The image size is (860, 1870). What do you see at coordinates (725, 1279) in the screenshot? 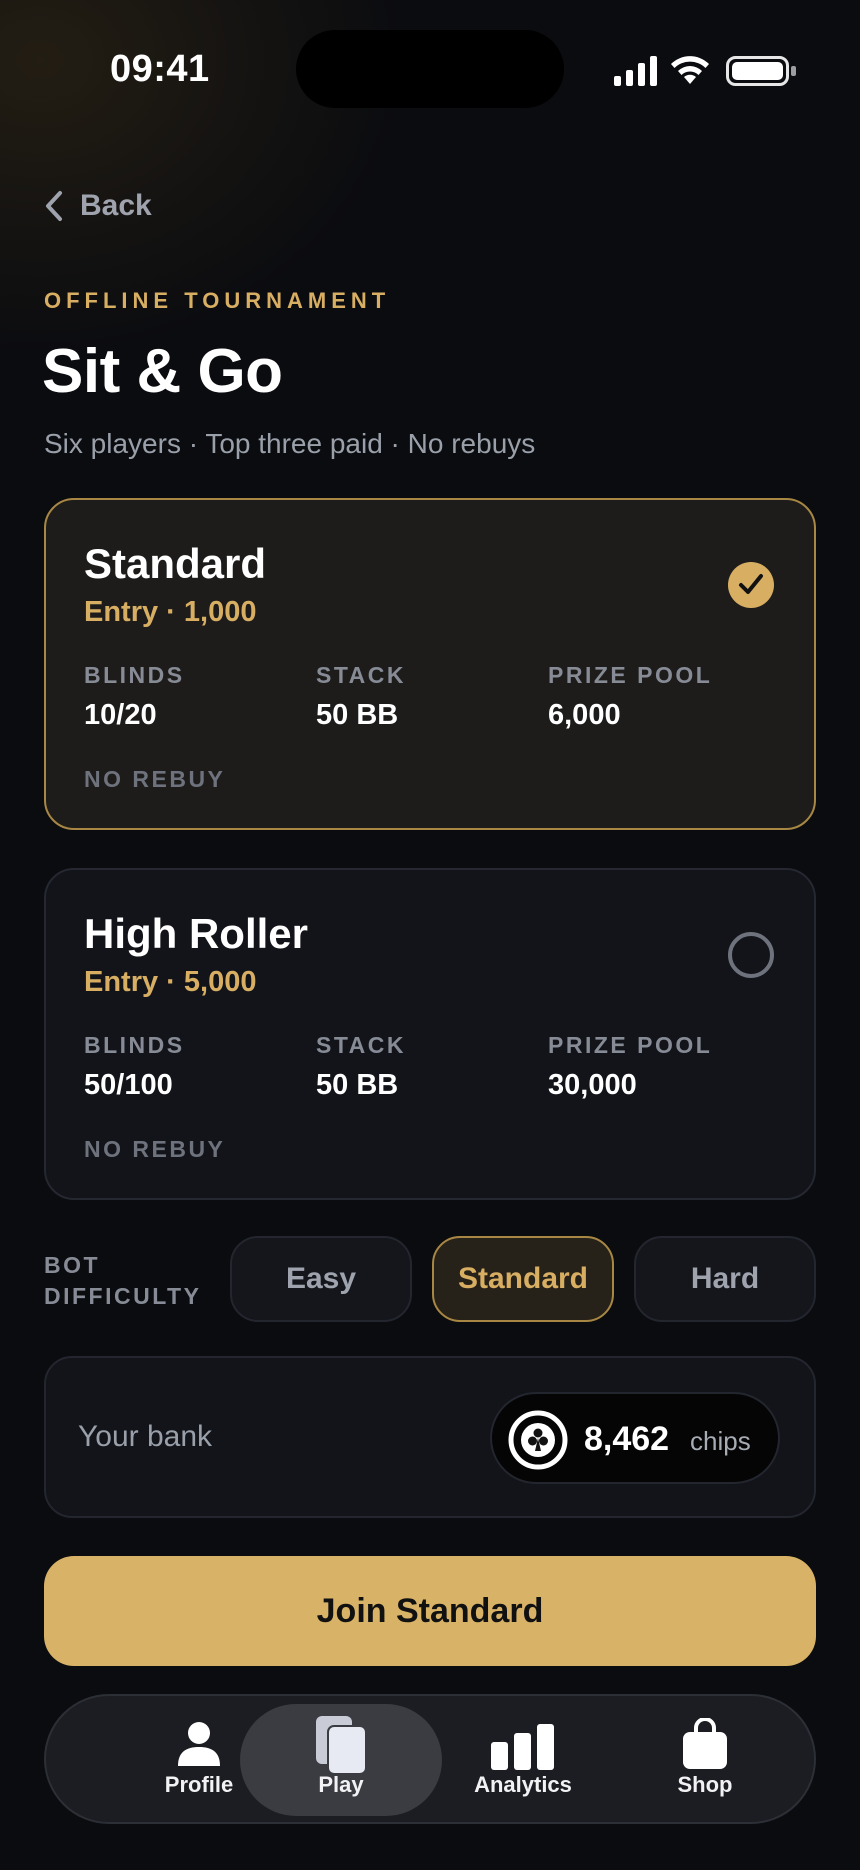
I see `difficulty-hard-button: Hard` at bounding box center [725, 1279].